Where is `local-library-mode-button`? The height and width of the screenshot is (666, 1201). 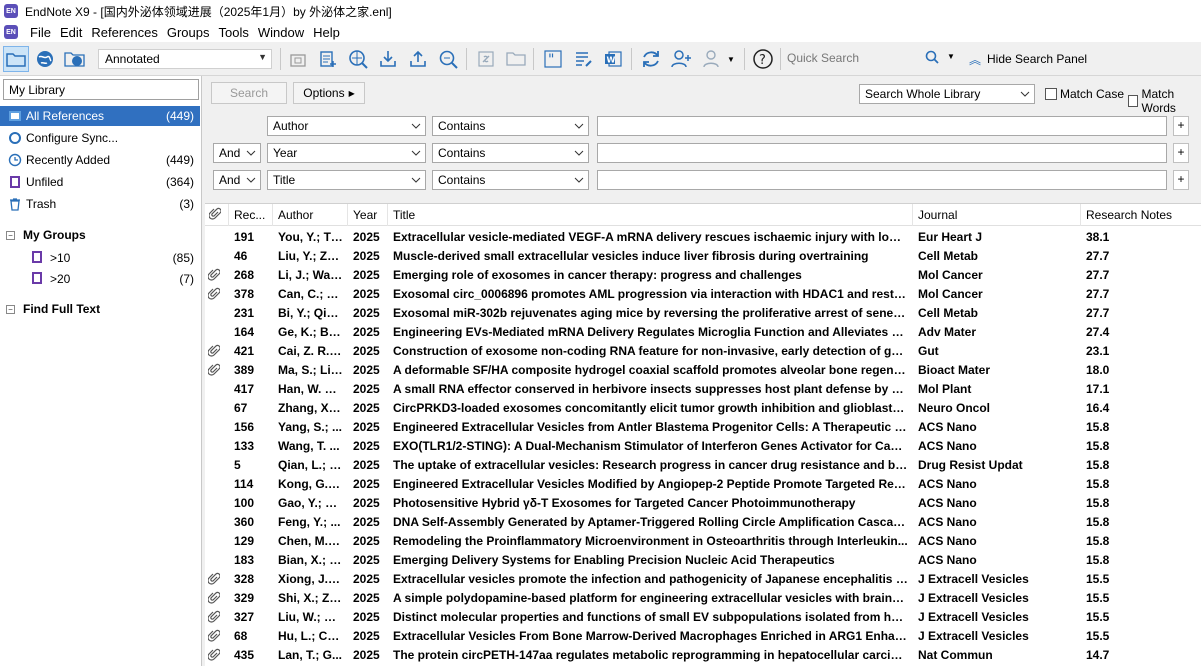
local-library-mode-button is located at coordinates (16, 59).